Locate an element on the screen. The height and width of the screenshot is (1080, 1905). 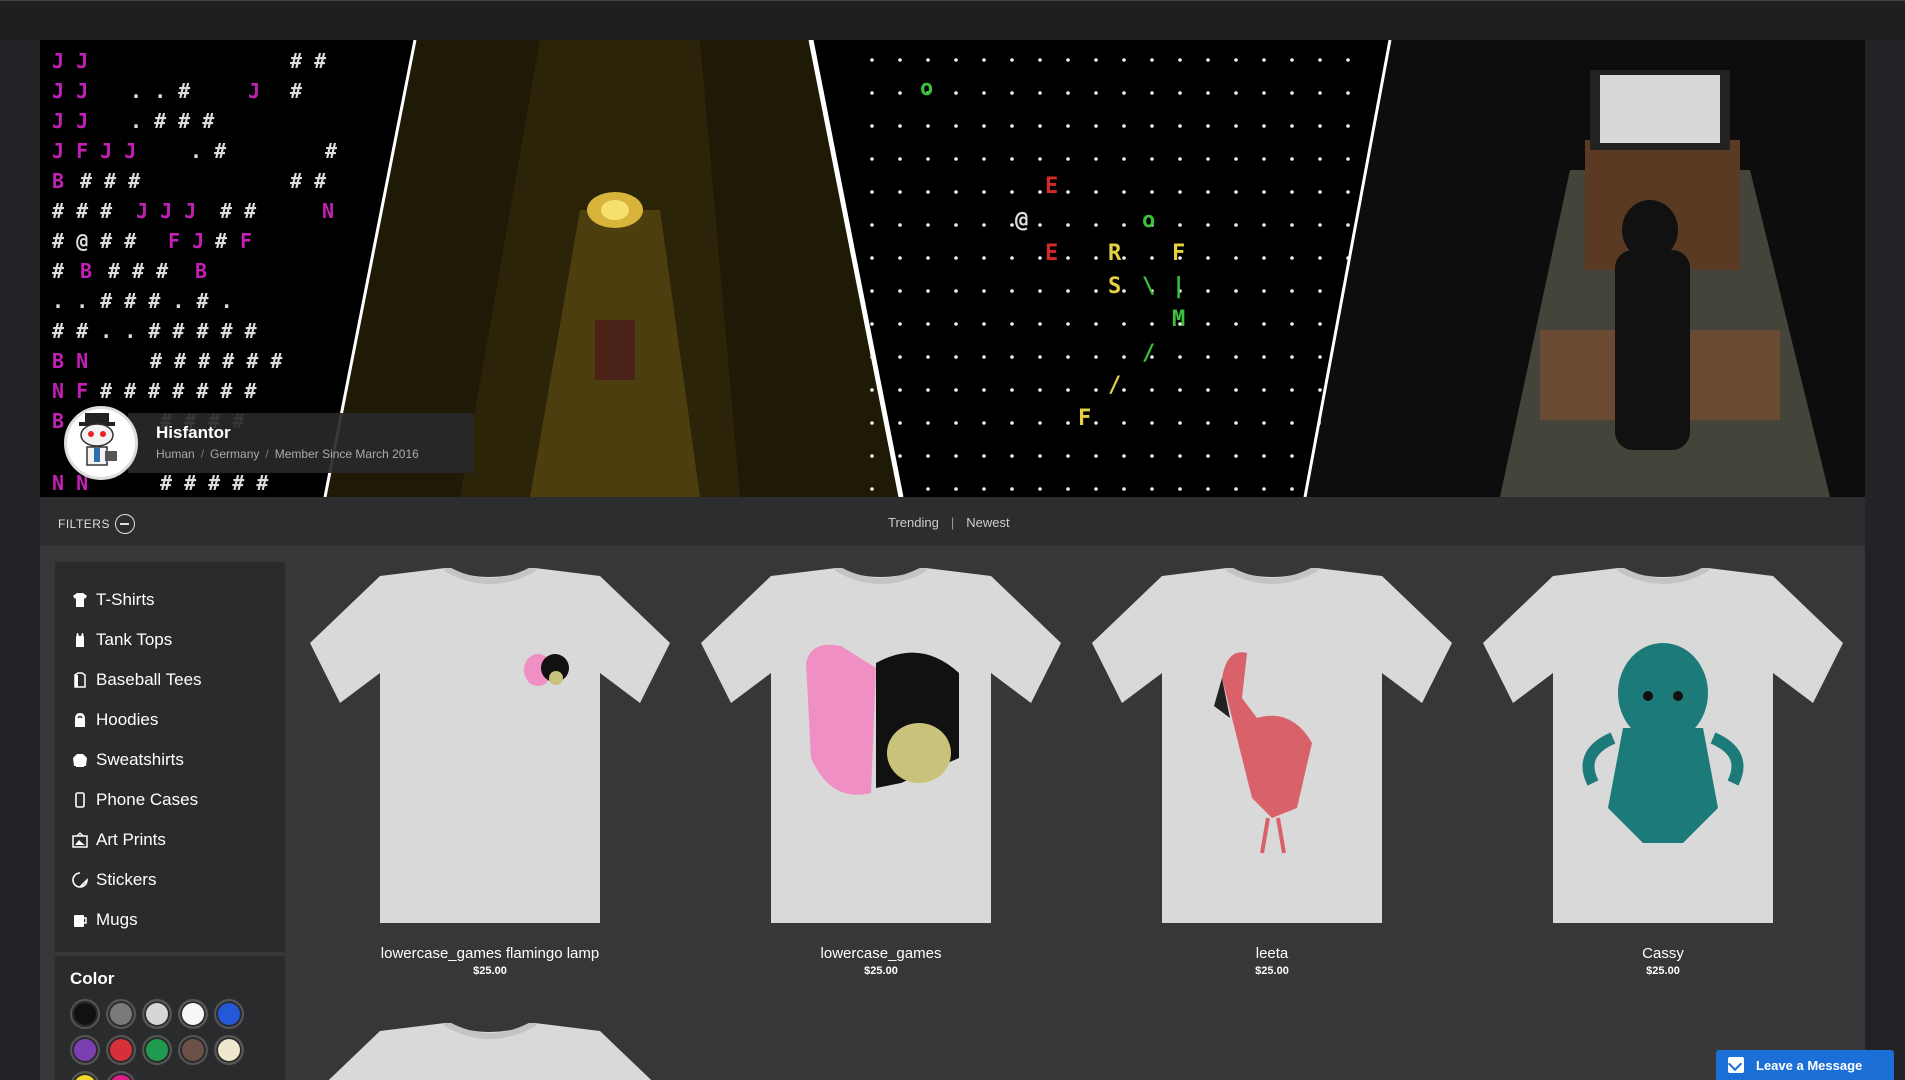
product-name: Cassy is located at coordinates (1663, 953).